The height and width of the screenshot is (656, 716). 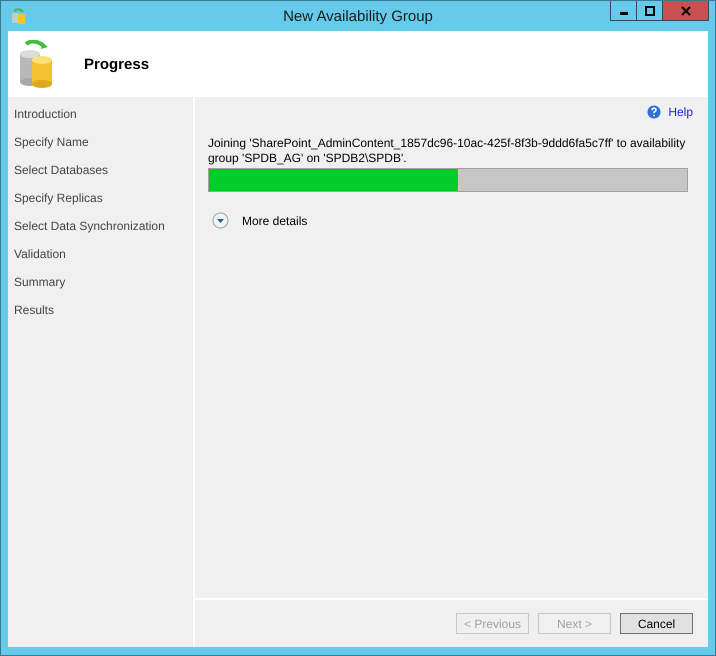 I want to click on sidebar-item: Specify Name, so click(x=100, y=148).